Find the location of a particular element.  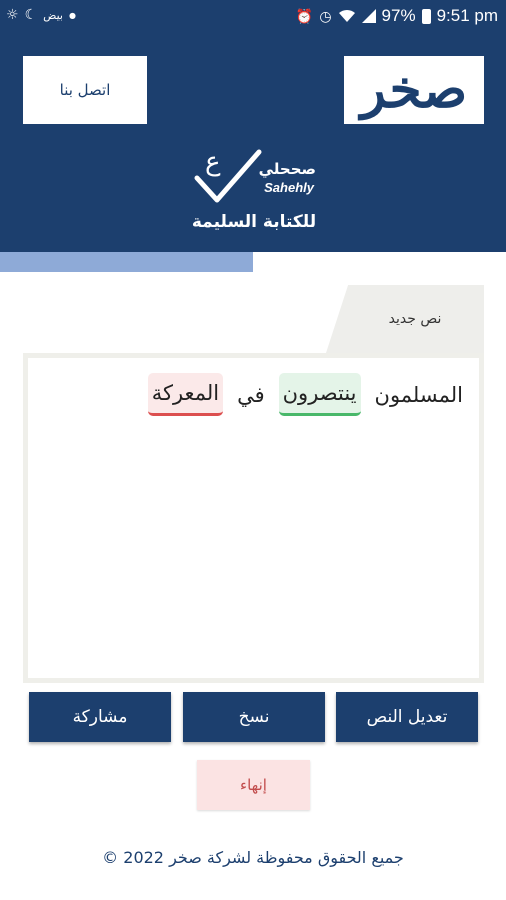

word-wrong: المعركة is located at coordinates (185, 394).